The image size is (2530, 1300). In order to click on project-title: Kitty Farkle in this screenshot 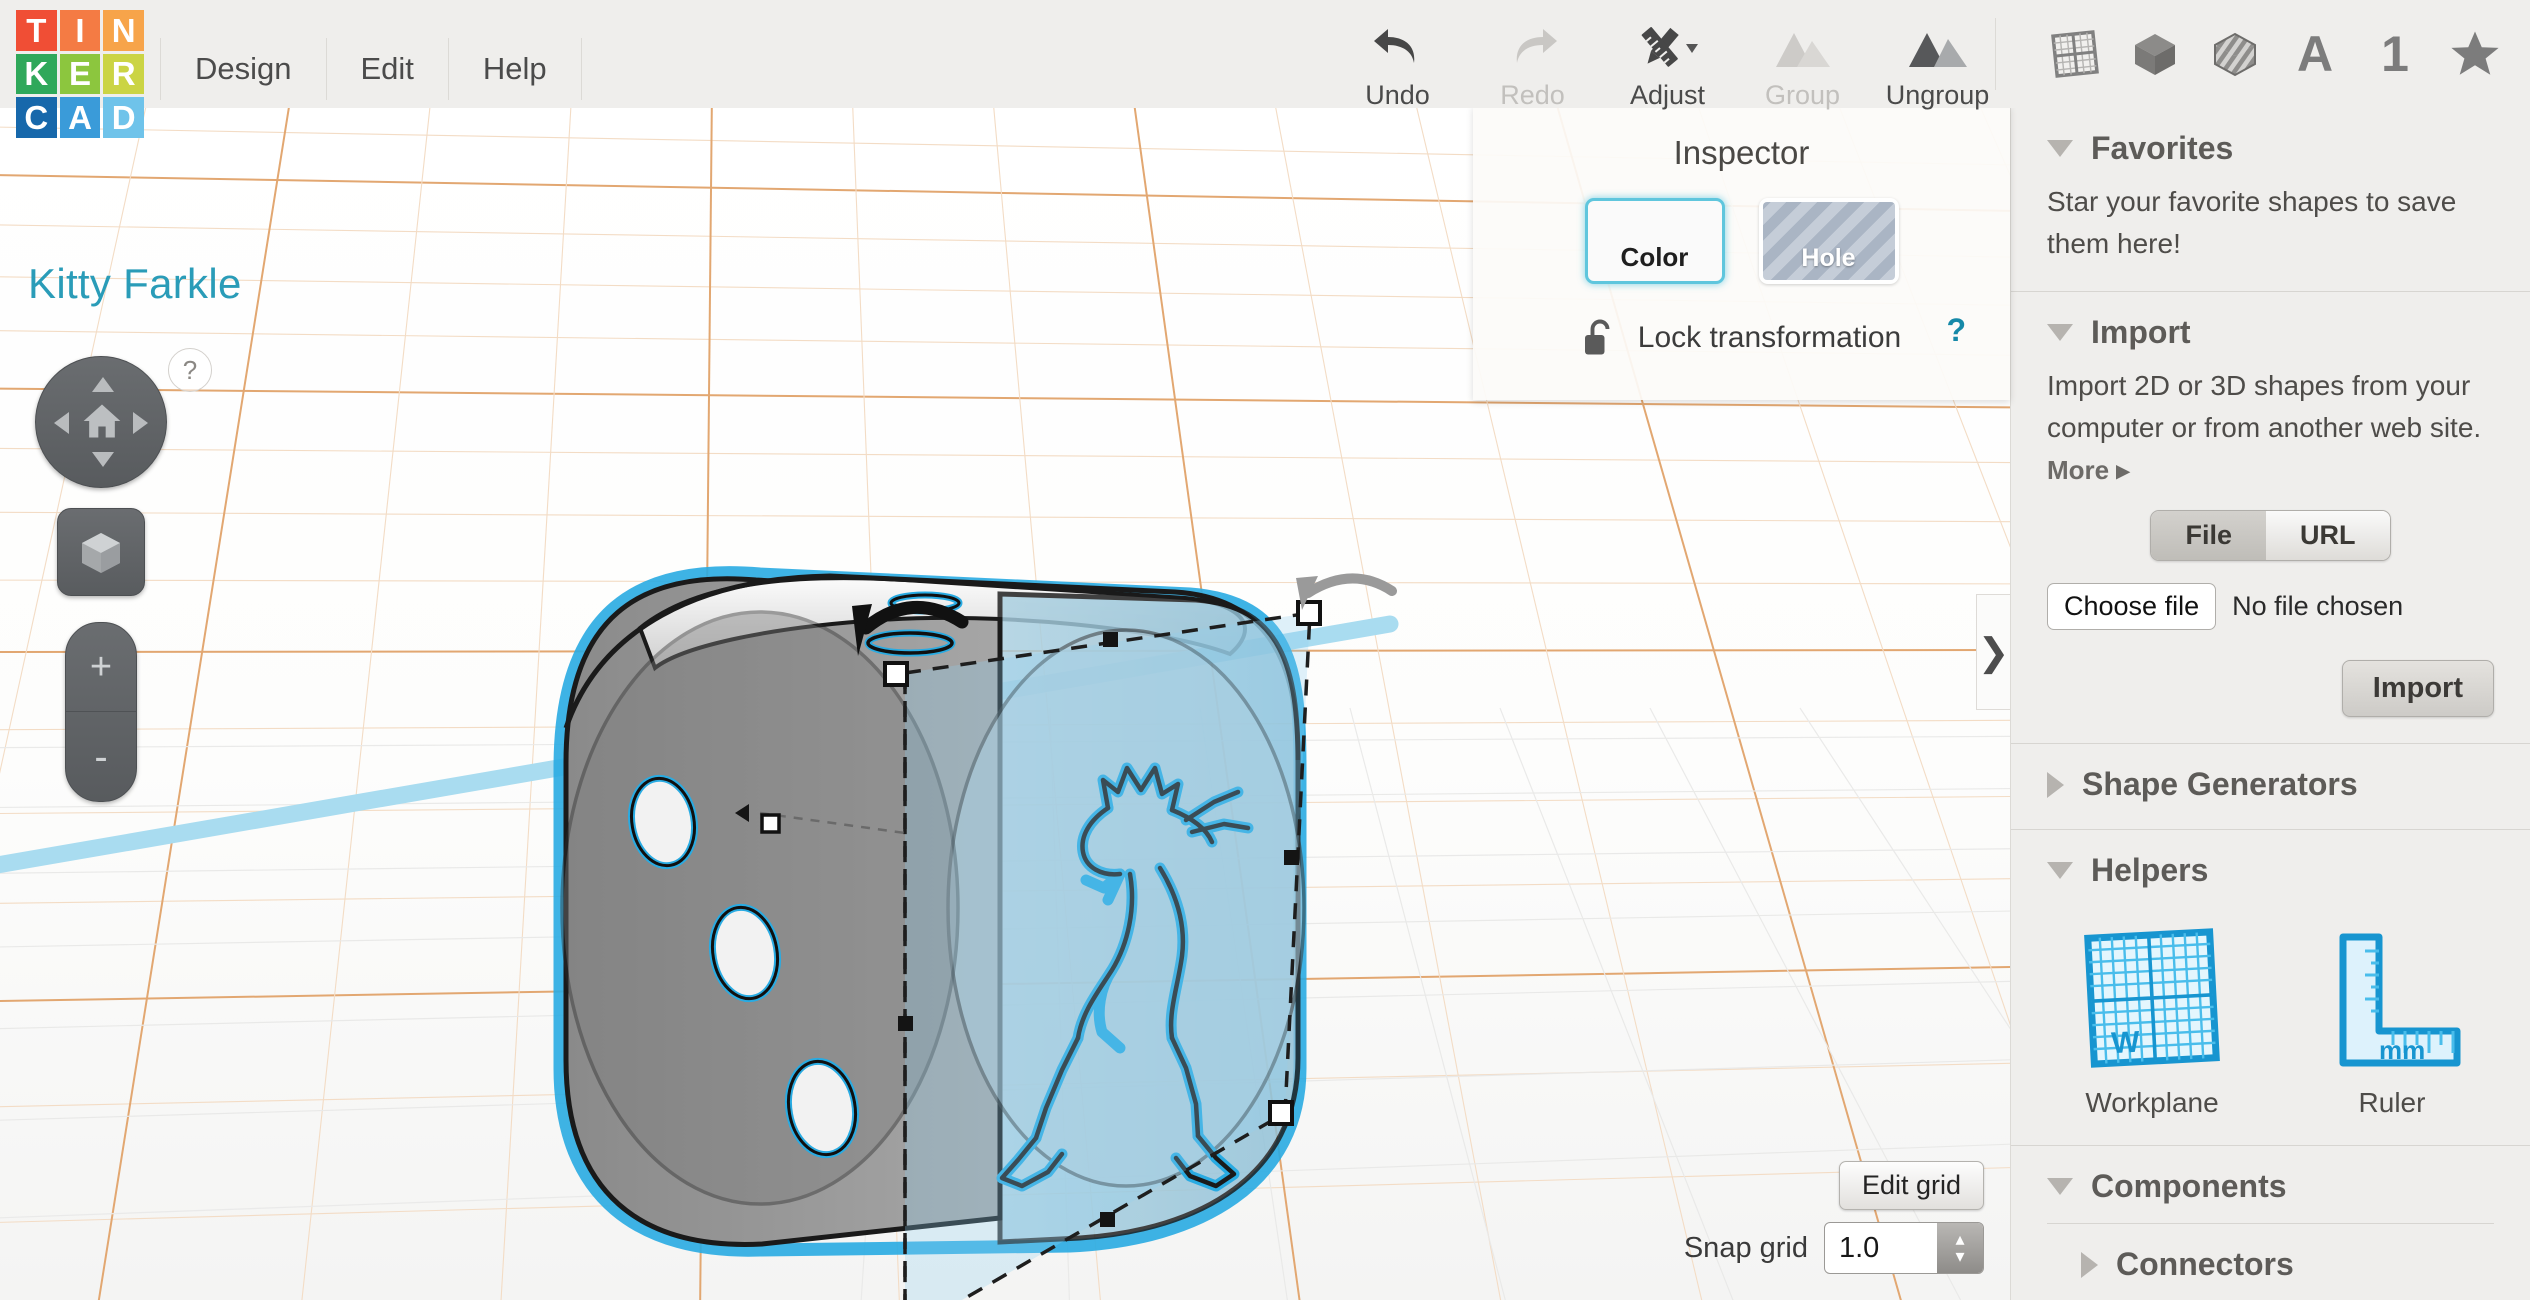, I will do `click(135, 284)`.